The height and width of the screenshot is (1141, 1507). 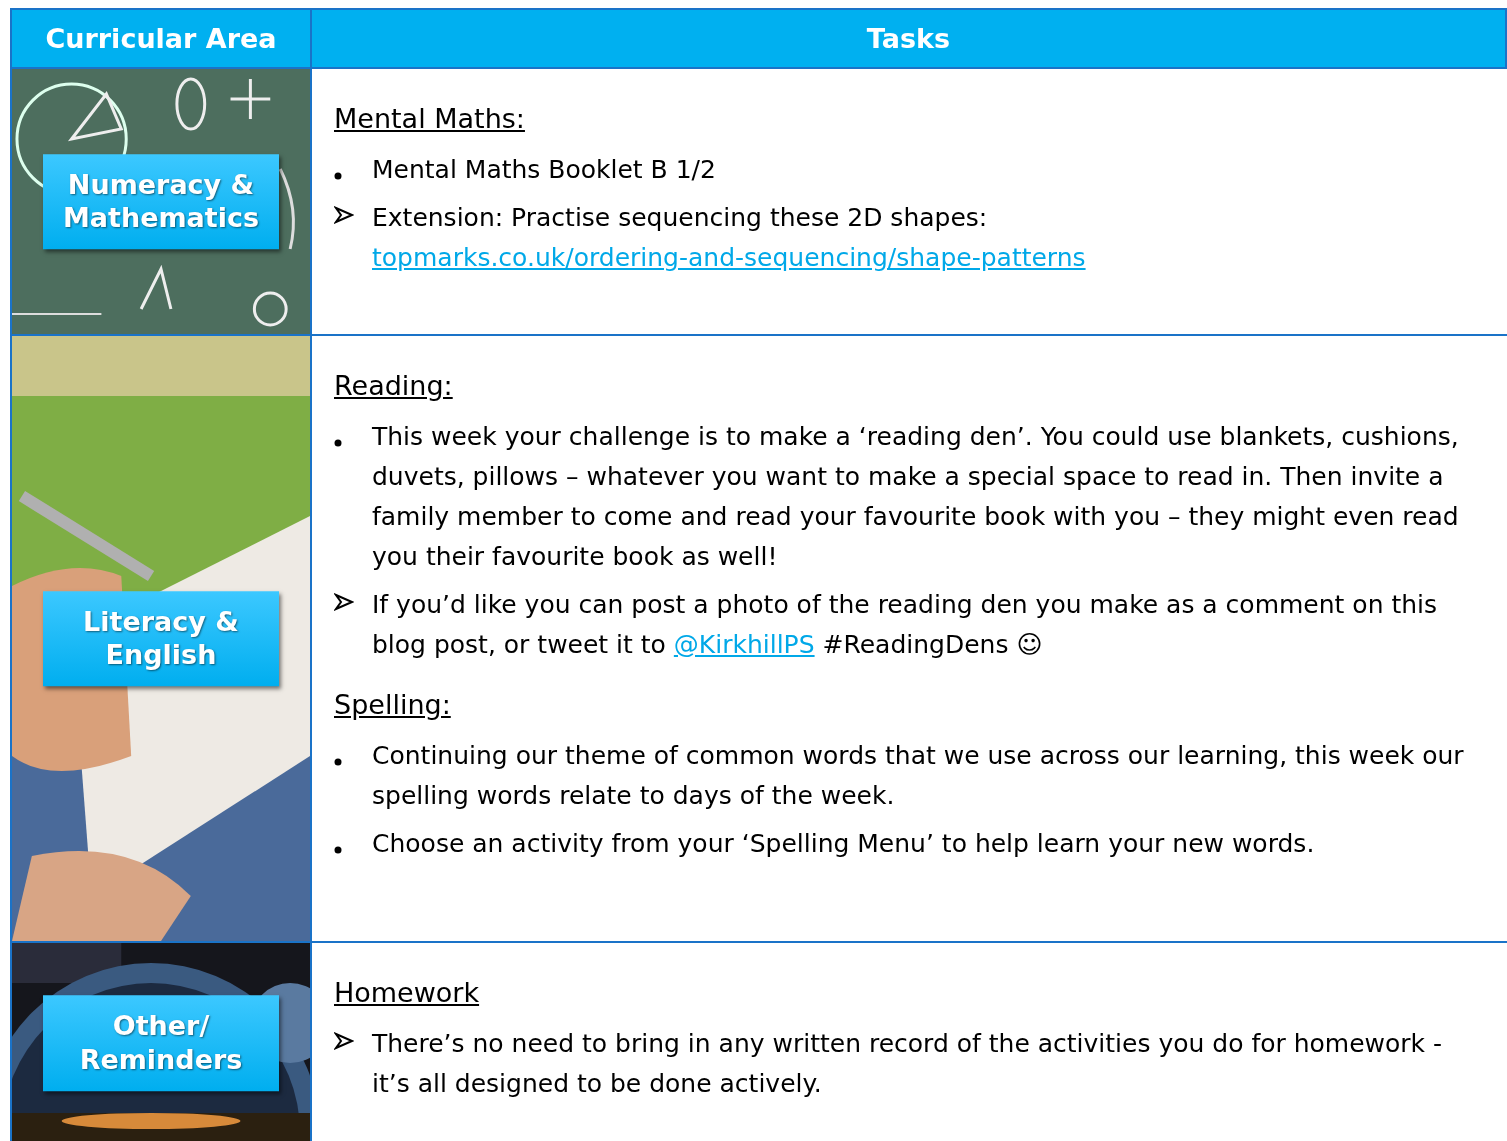 What do you see at coordinates (908, 1064) in the screenshot?
I see `task-text: There’s no need to bring in any written record of the activities you do for homework - it’s all designed to be done actively.` at bounding box center [908, 1064].